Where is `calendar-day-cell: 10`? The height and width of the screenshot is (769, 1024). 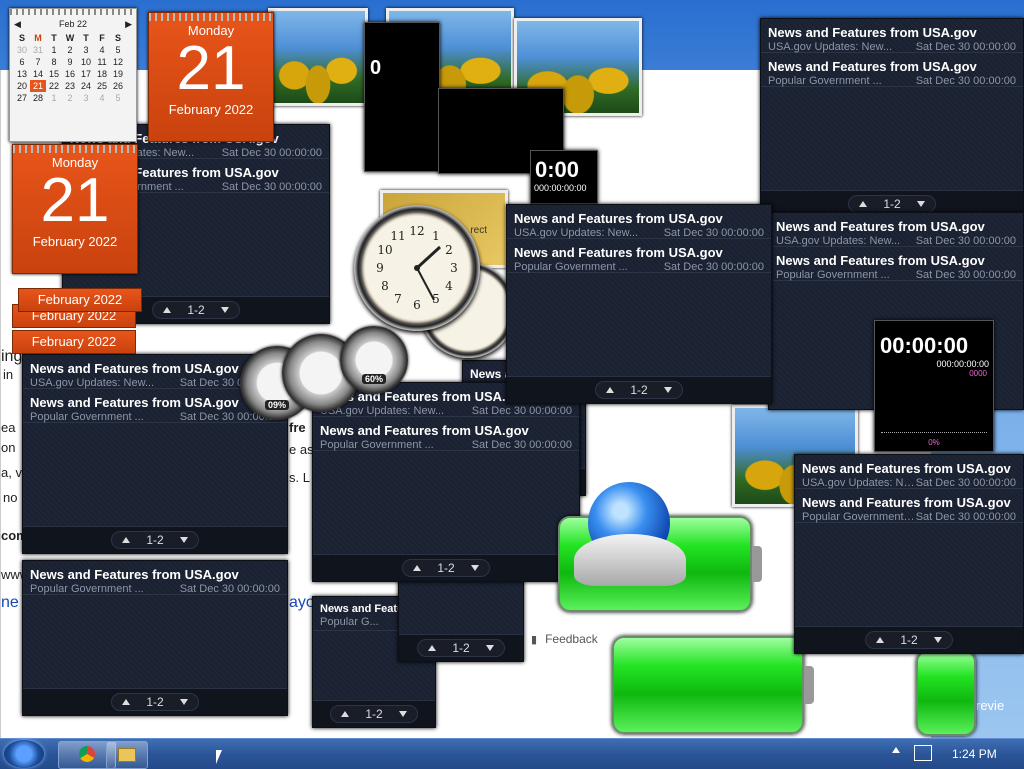
calendar-day-cell: 10 is located at coordinates (86, 62).